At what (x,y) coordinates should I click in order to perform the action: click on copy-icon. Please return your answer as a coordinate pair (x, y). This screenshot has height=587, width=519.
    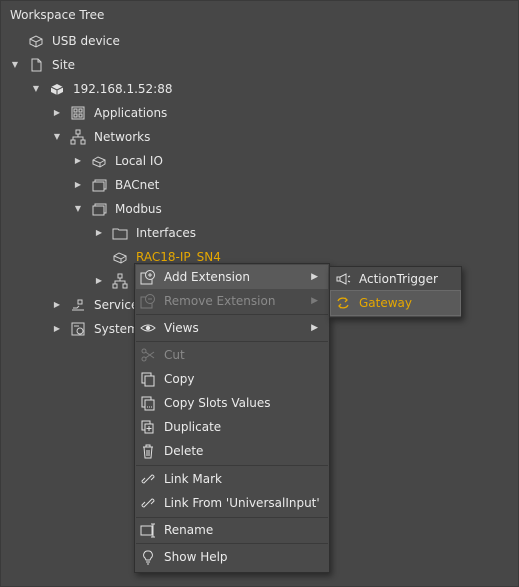
    Looking at the image, I should click on (148, 379).